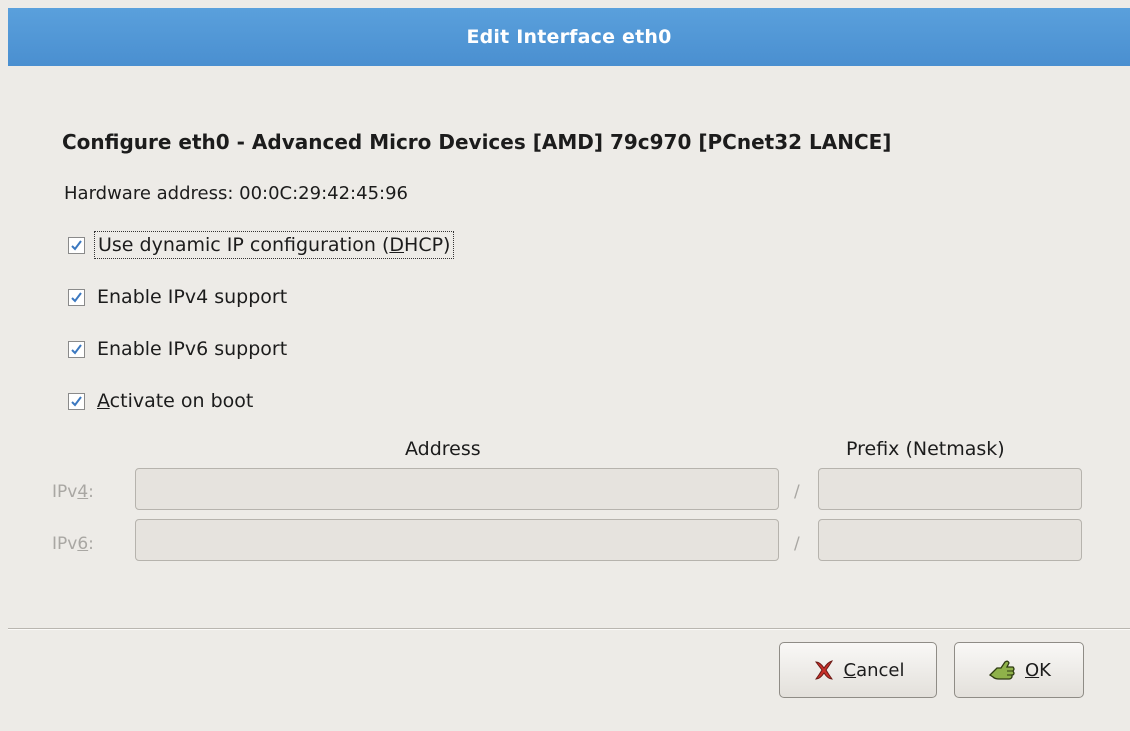 The width and height of the screenshot is (1130, 731). I want to click on ipv6-address-input, so click(457, 540).